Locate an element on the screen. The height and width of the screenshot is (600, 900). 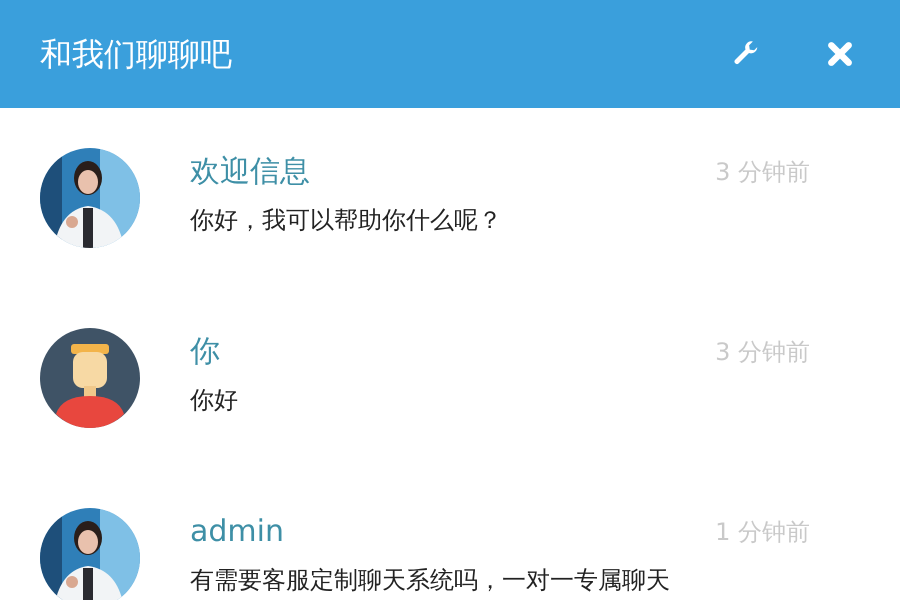
message-text: 你好 is located at coordinates (214, 400).